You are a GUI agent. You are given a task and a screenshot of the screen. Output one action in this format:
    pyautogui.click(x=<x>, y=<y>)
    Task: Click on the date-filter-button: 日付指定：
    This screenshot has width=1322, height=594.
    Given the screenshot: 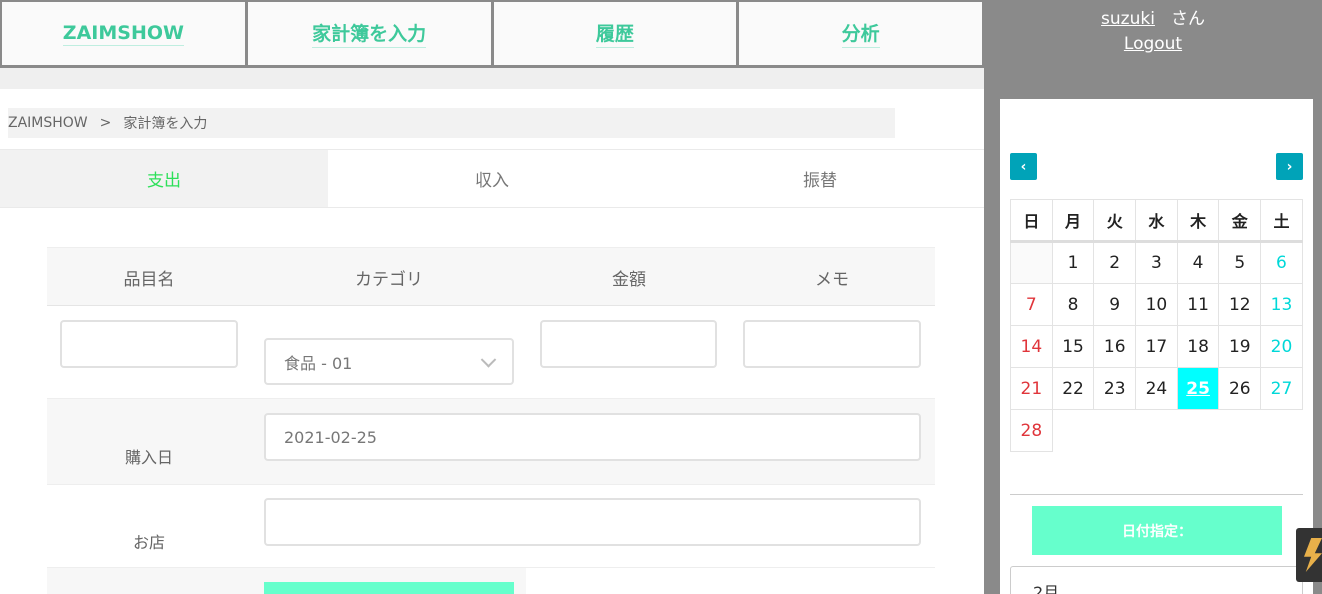 What is the action you would take?
    pyautogui.click(x=1157, y=530)
    